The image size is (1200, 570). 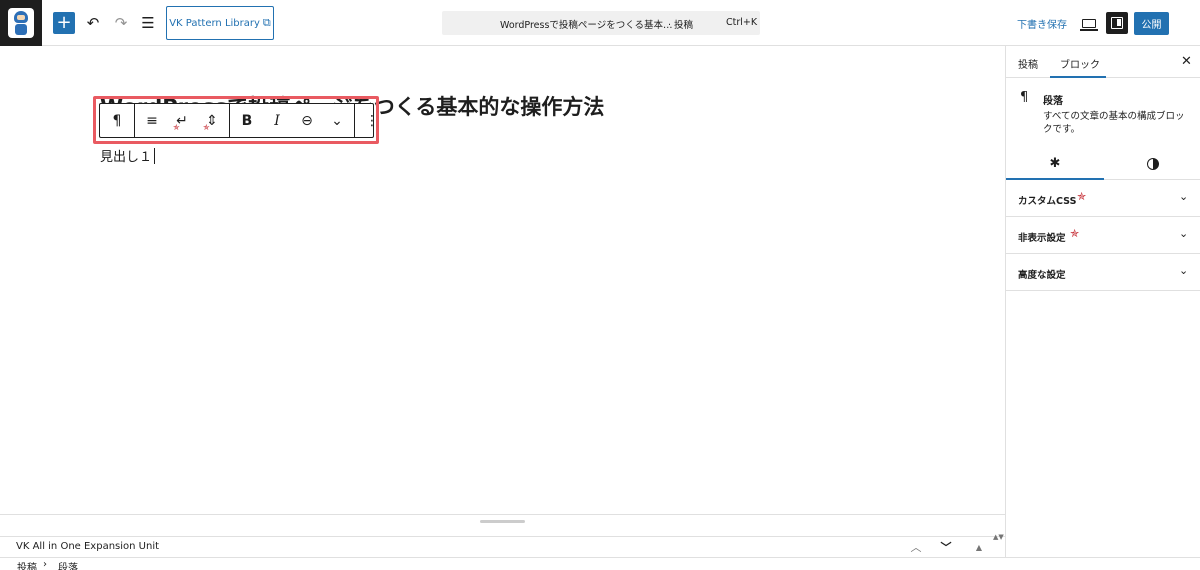 What do you see at coordinates (277, 121) in the screenshot?
I see `italic-button: I` at bounding box center [277, 121].